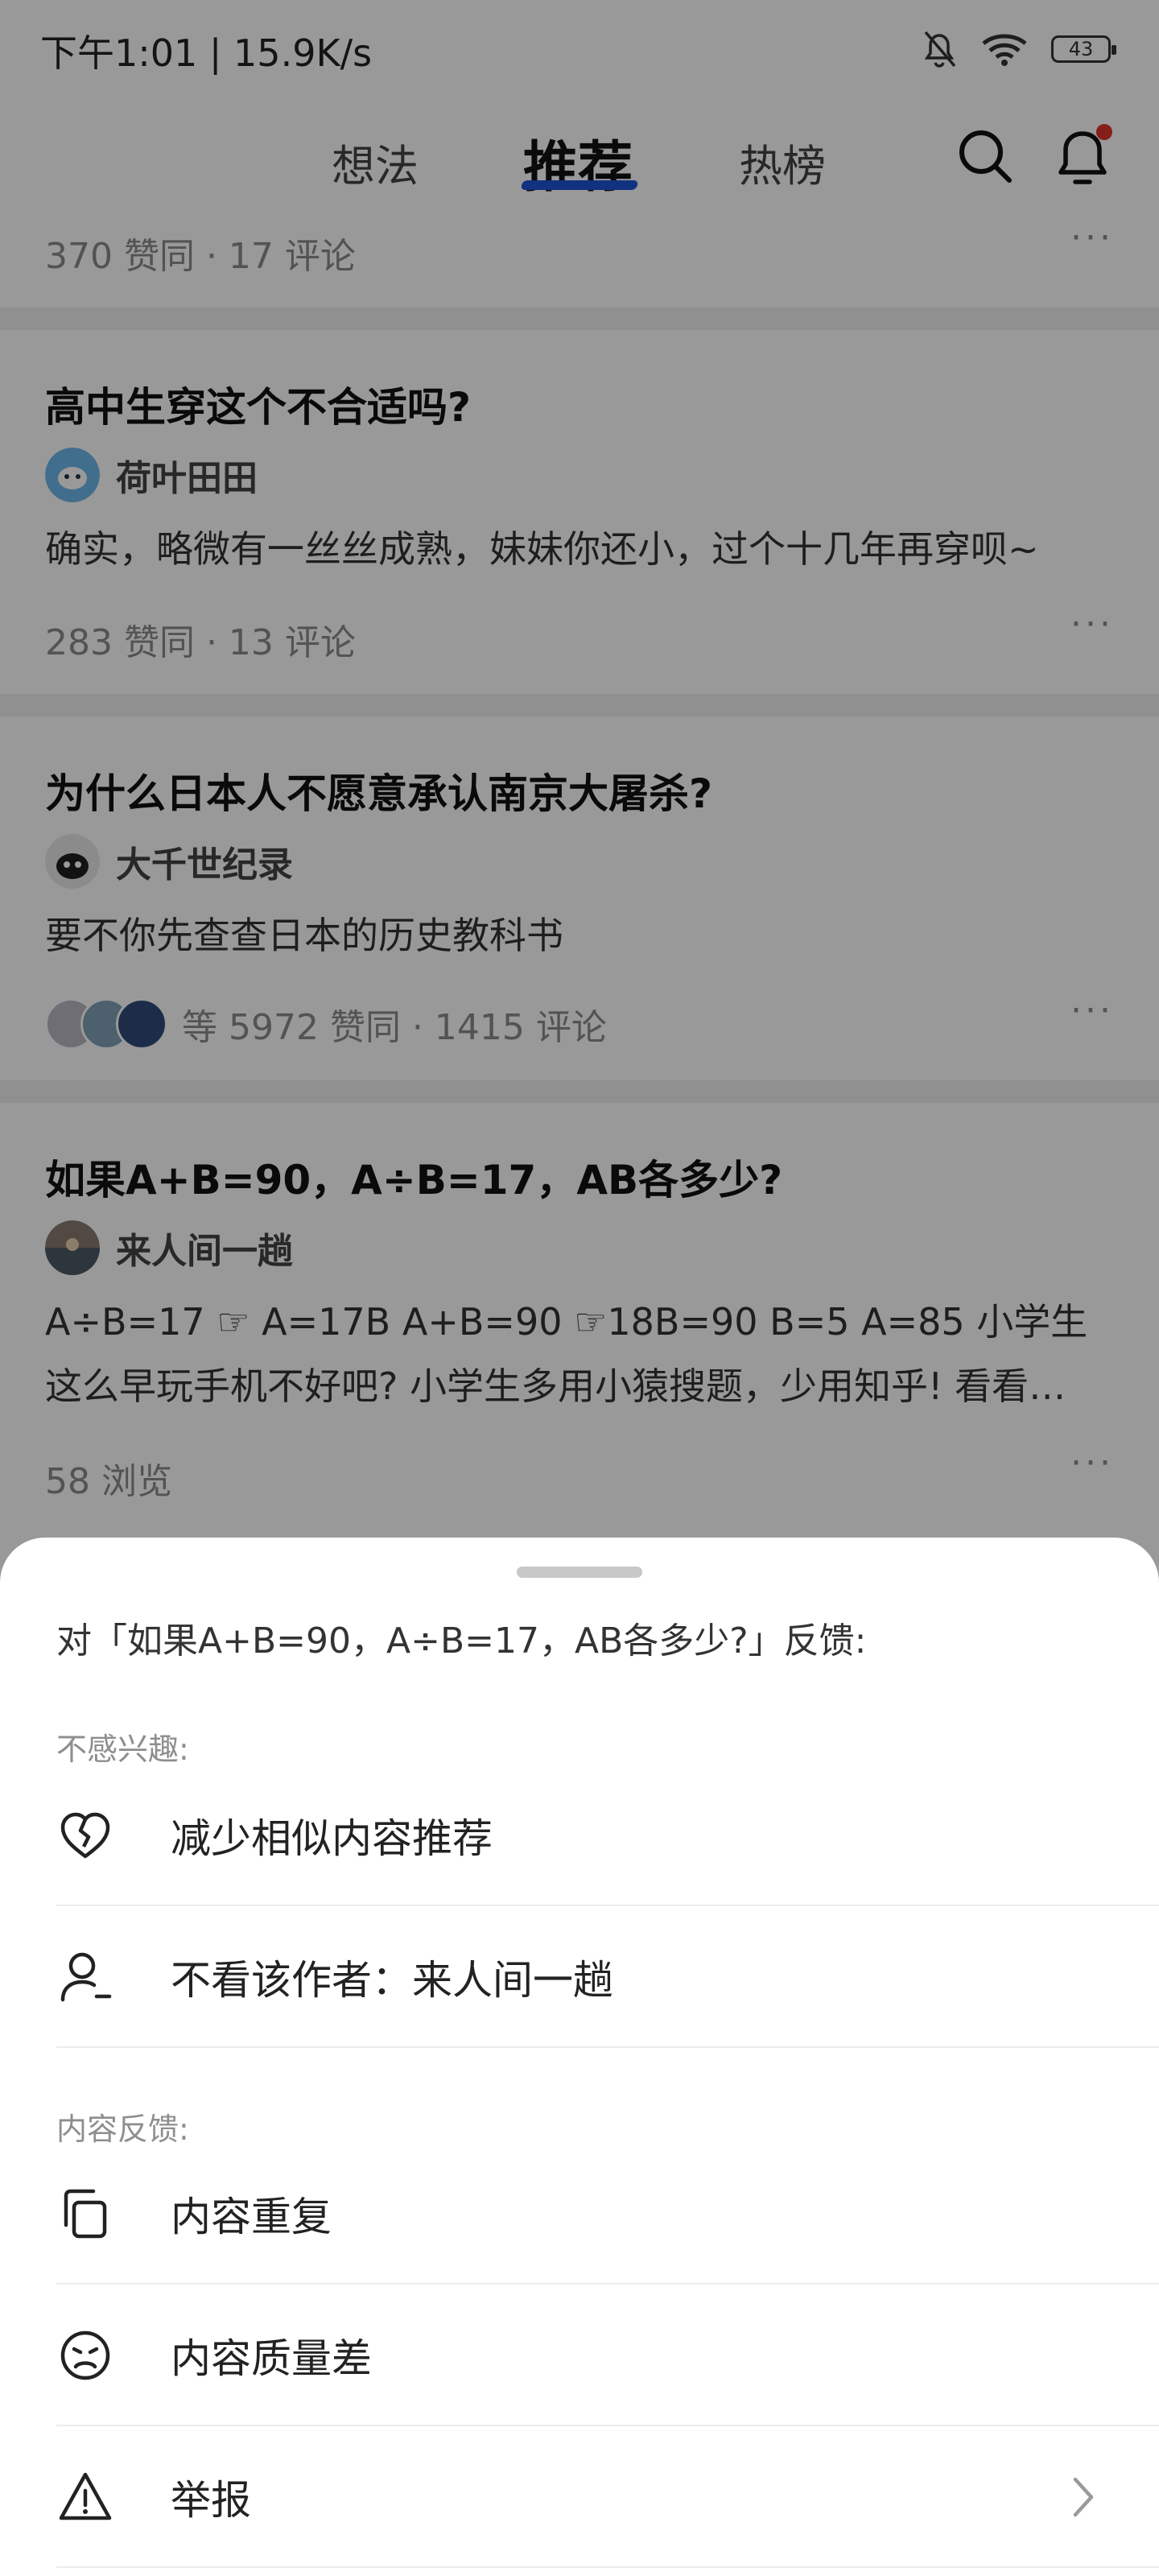 Image resolution: width=1159 pixels, height=2576 pixels. What do you see at coordinates (607, 1835) in the screenshot?
I see `reduce-similar-option: 减少相似内容推荐` at bounding box center [607, 1835].